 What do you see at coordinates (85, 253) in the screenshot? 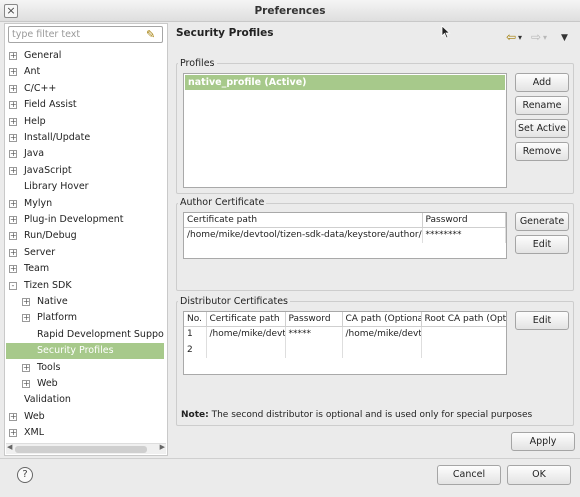
I see `tree-item: + Server` at bounding box center [85, 253].